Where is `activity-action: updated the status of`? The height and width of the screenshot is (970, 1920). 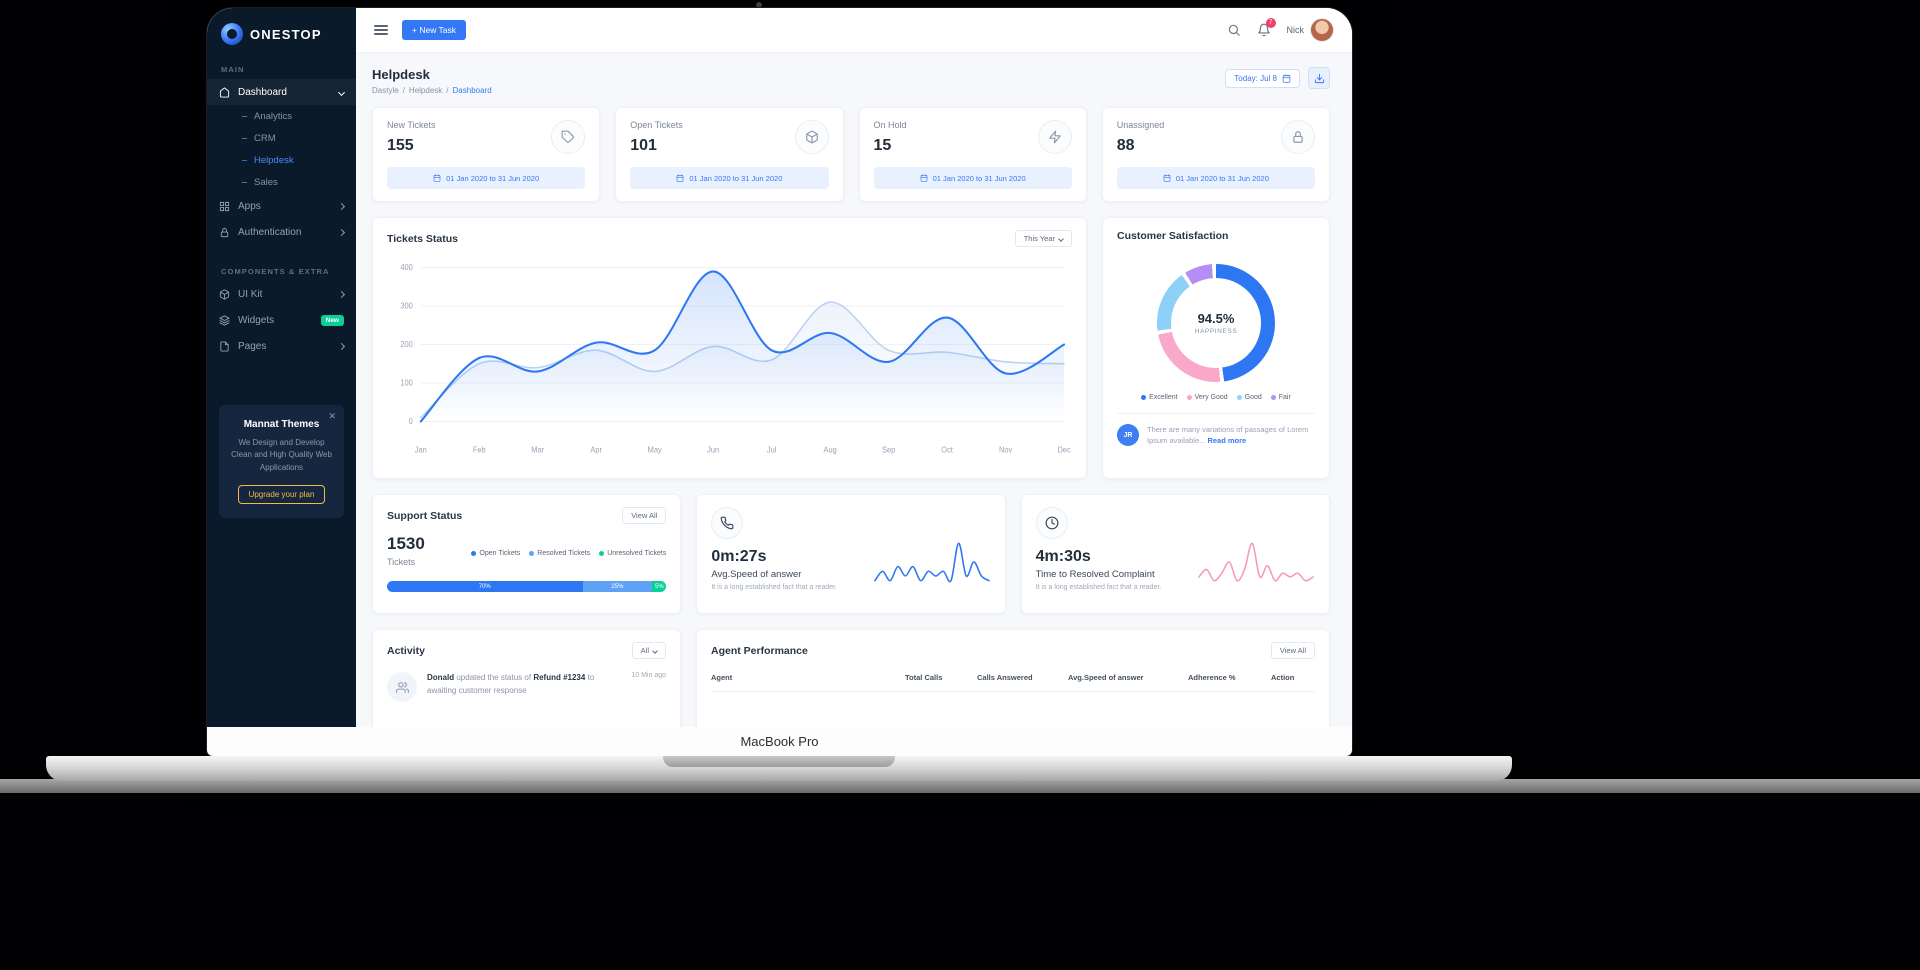
activity-action: updated the status of is located at coordinates (494, 677).